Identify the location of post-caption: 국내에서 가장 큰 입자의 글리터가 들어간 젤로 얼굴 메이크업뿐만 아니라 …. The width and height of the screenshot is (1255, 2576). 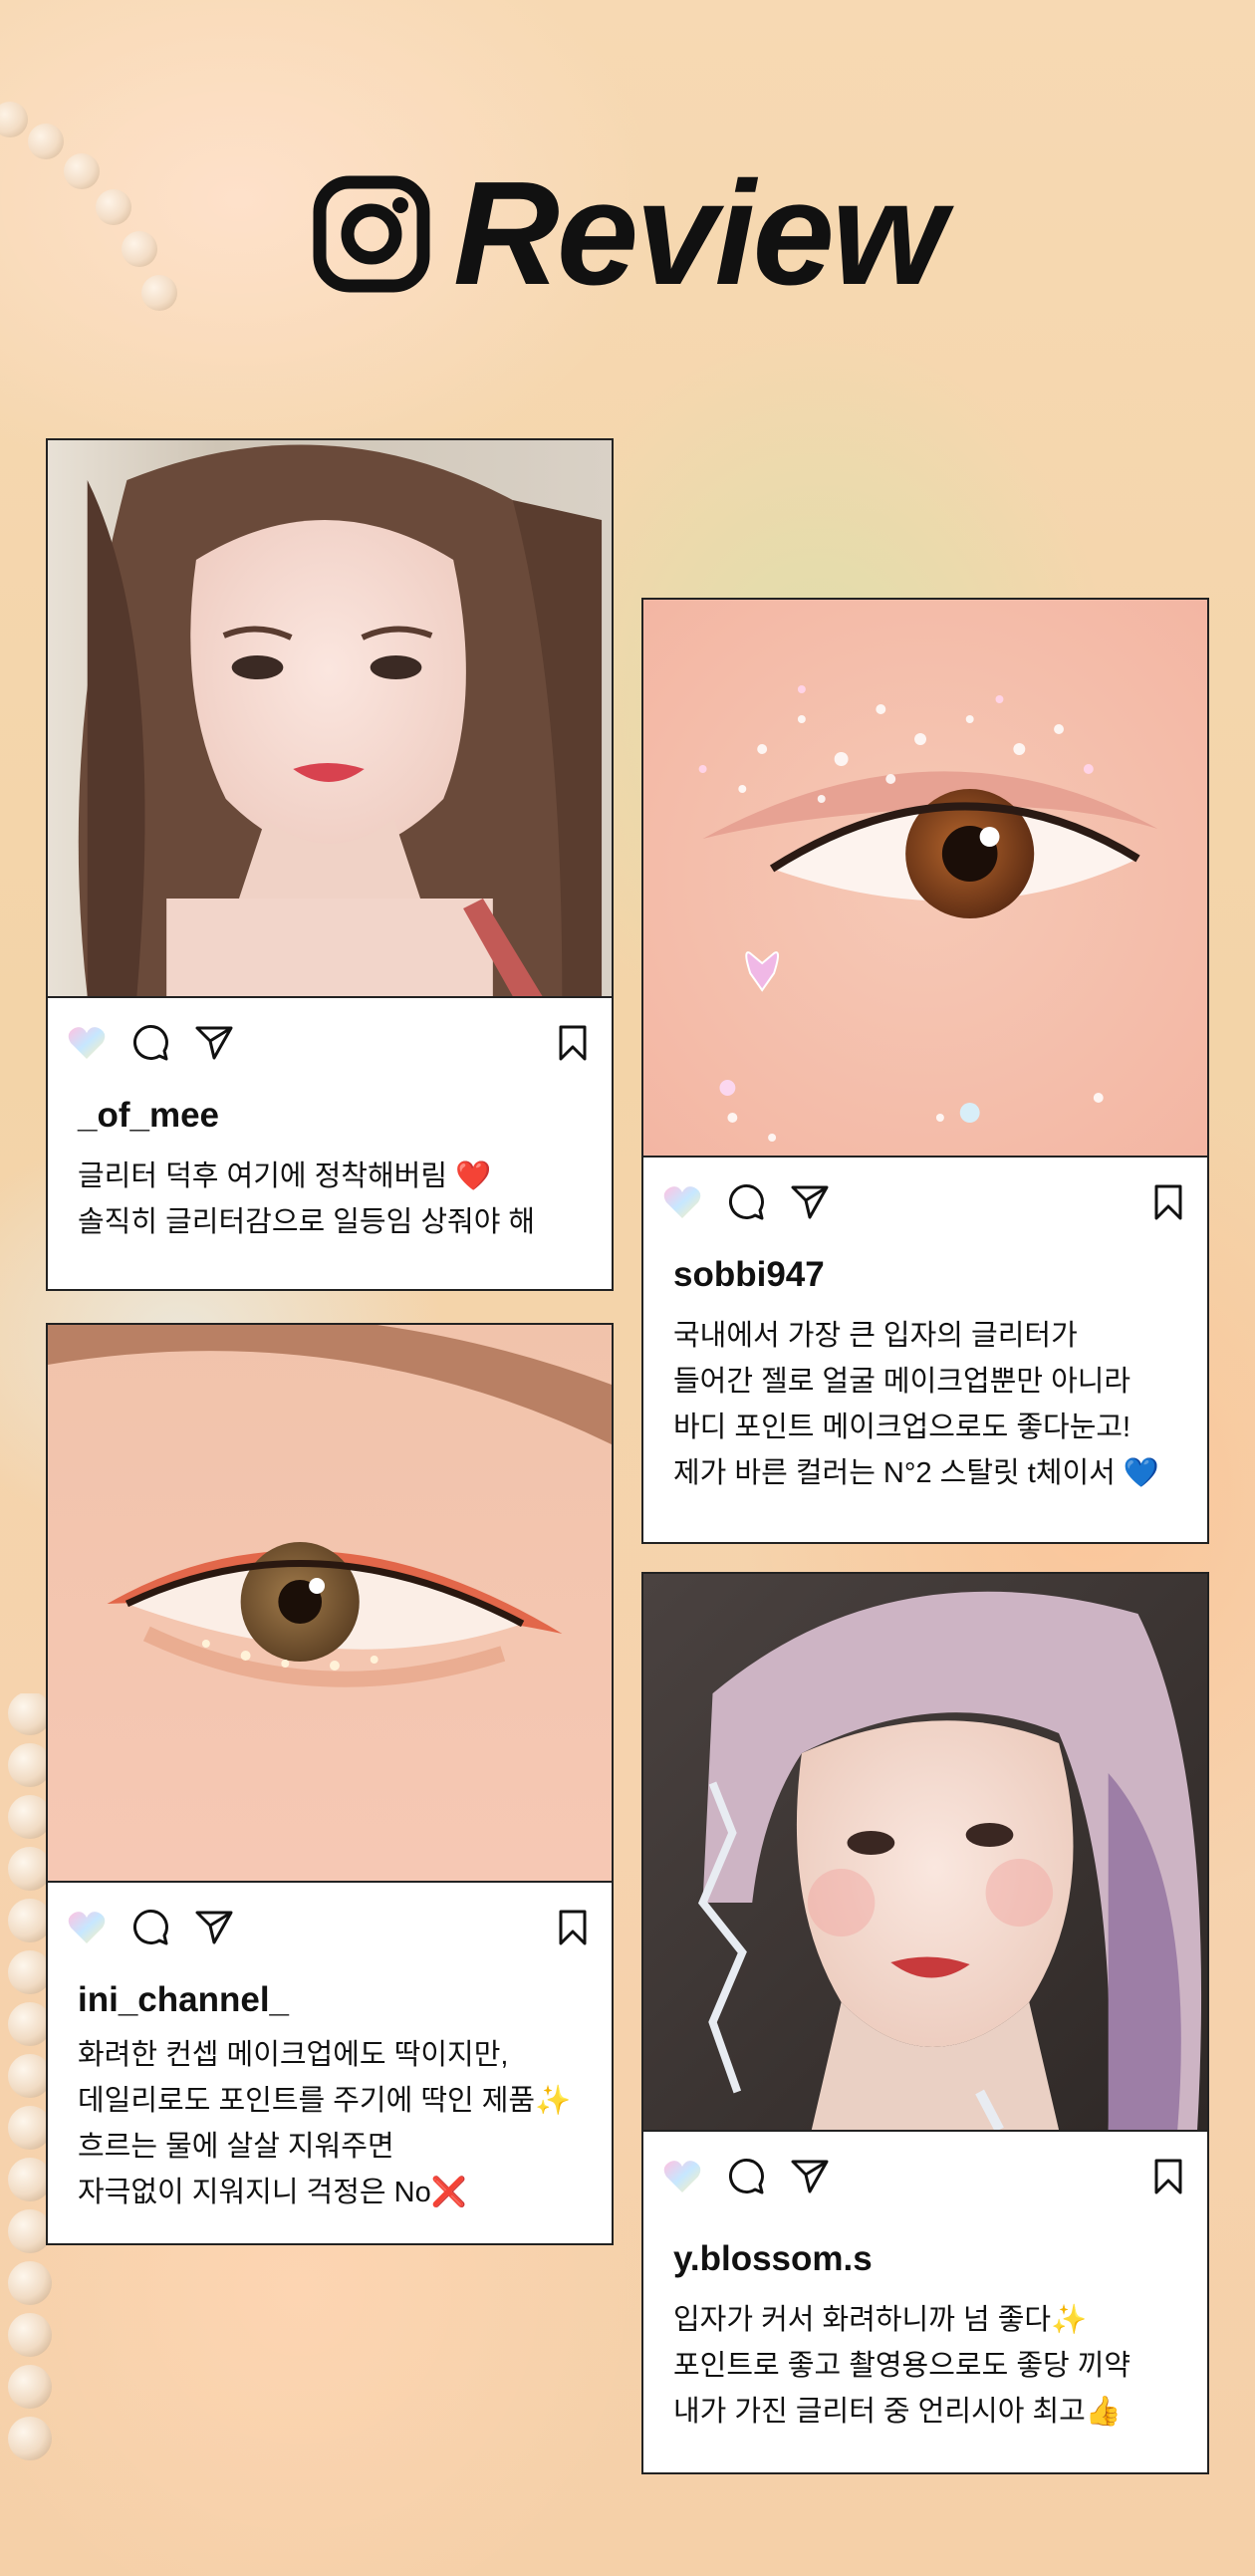
(931, 1404).